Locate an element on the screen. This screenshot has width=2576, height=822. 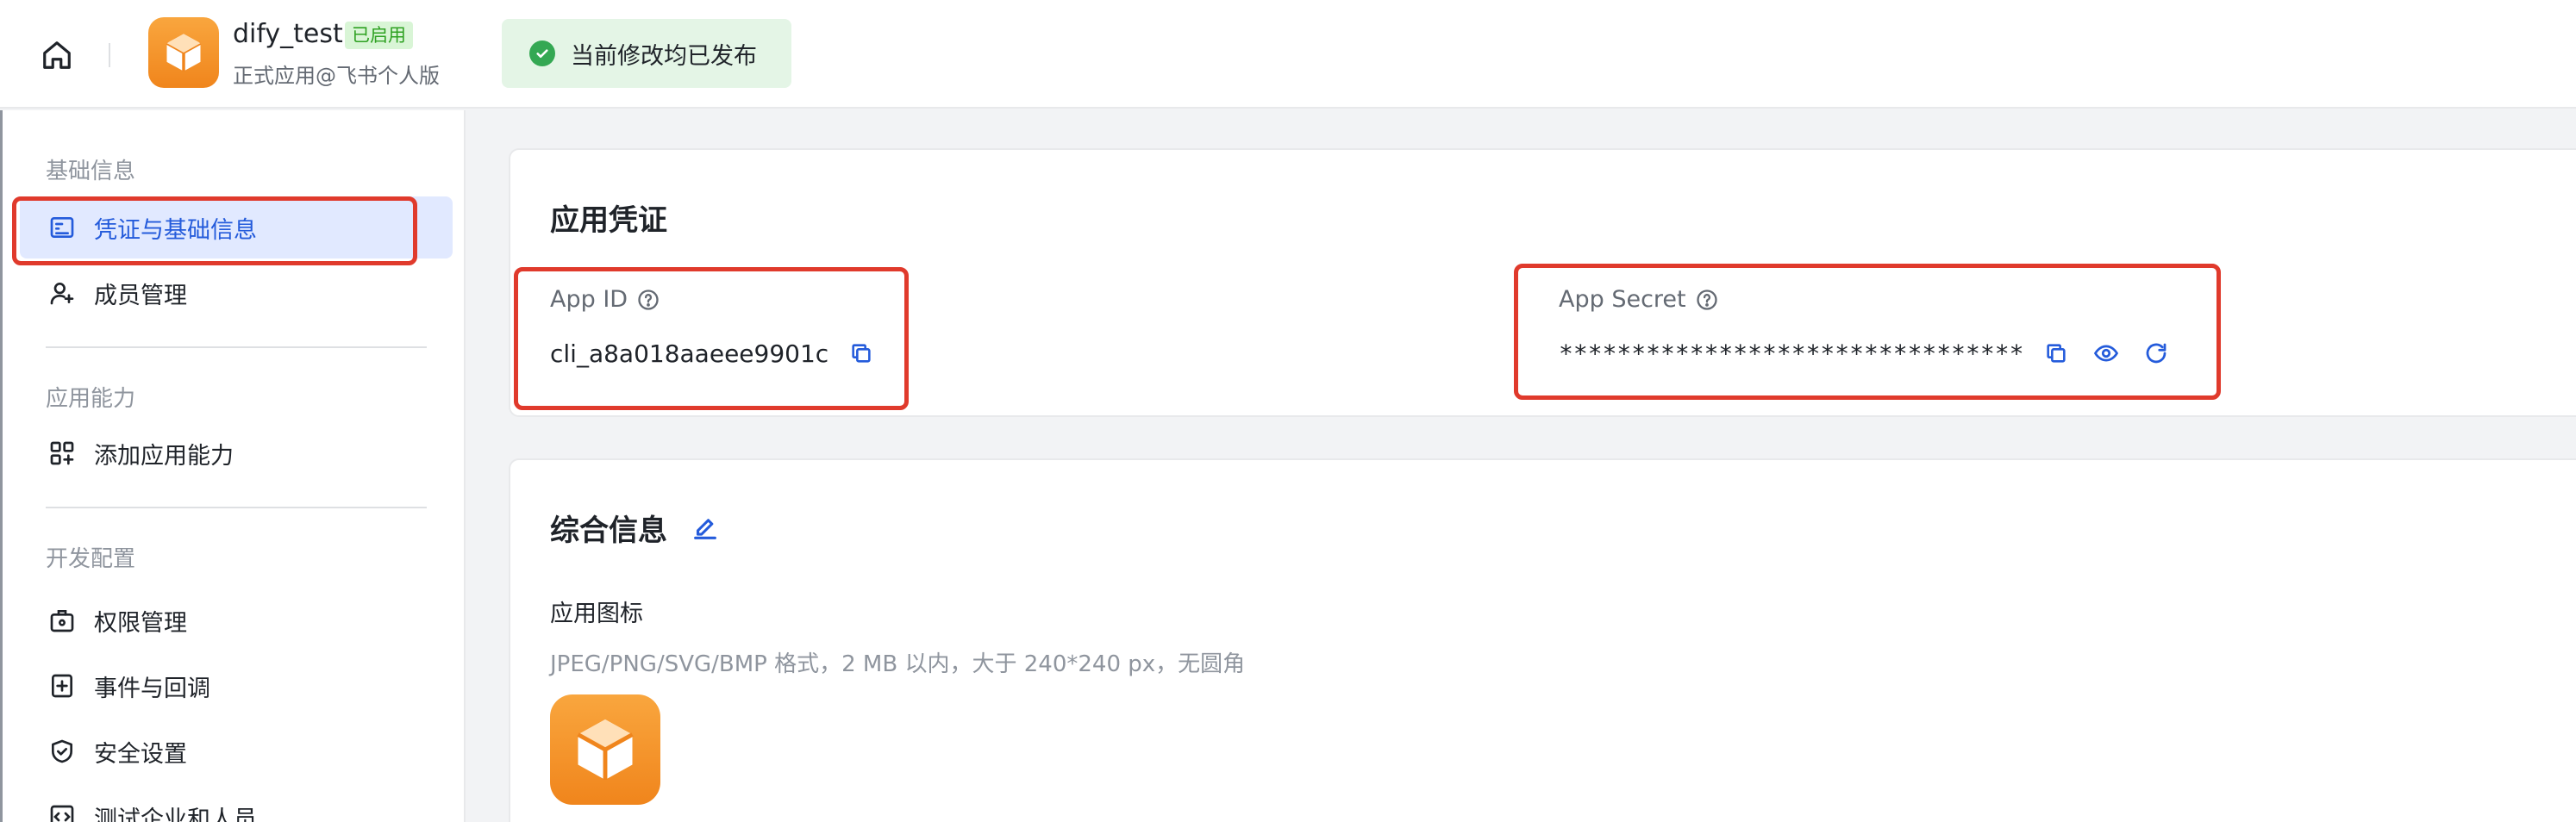
app-icon-upload is located at coordinates (605, 749).